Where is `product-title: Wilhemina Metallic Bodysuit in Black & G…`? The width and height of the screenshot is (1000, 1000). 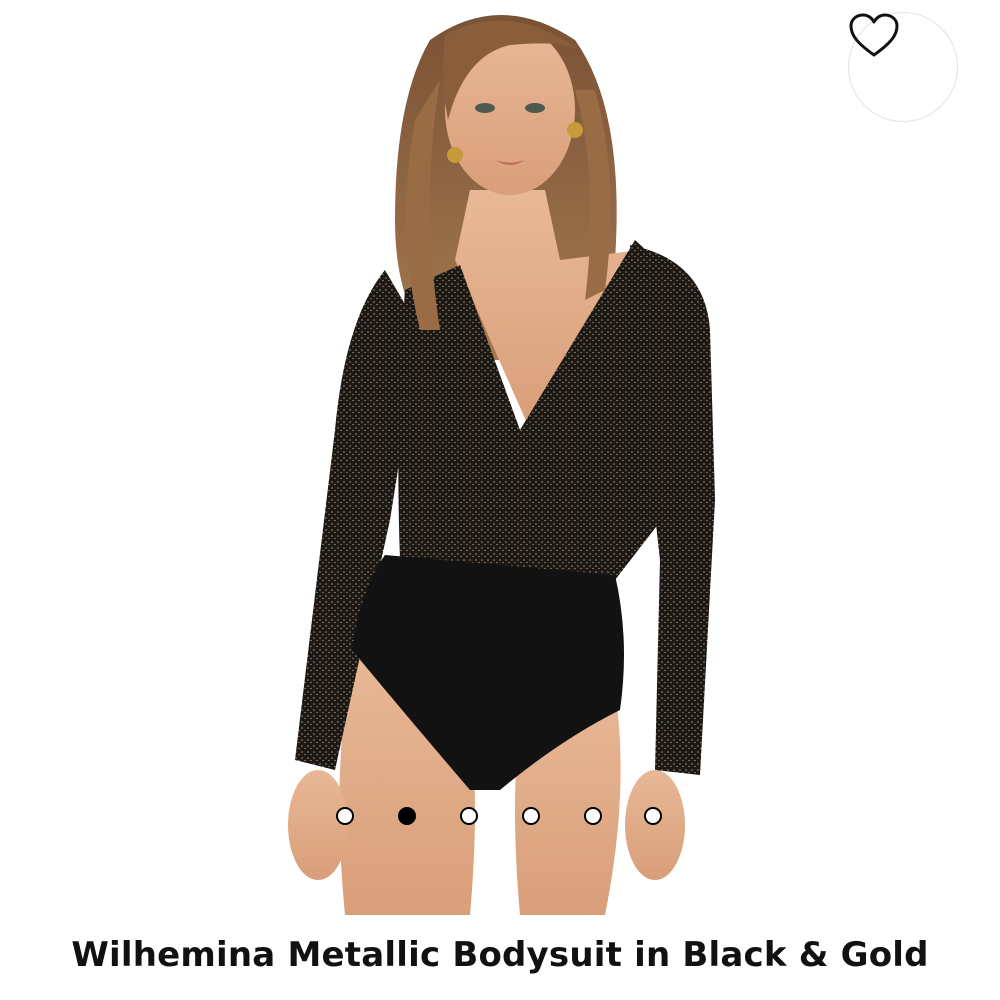
product-title: Wilhemina Metallic Bodysuit in Black & G… is located at coordinates (500, 955).